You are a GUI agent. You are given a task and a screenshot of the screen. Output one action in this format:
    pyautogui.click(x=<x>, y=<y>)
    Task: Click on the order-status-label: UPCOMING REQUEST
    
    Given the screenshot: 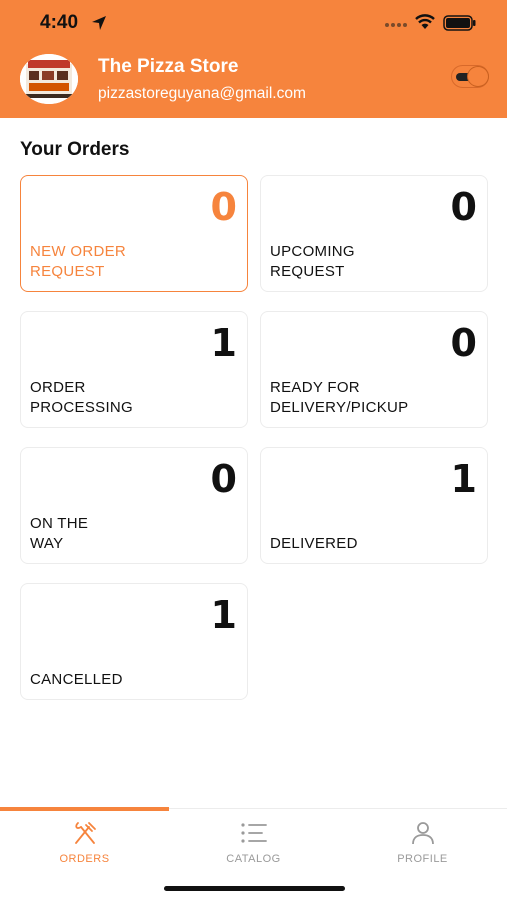 What is the action you would take?
    pyautogui.click(x=312, y=261)
    